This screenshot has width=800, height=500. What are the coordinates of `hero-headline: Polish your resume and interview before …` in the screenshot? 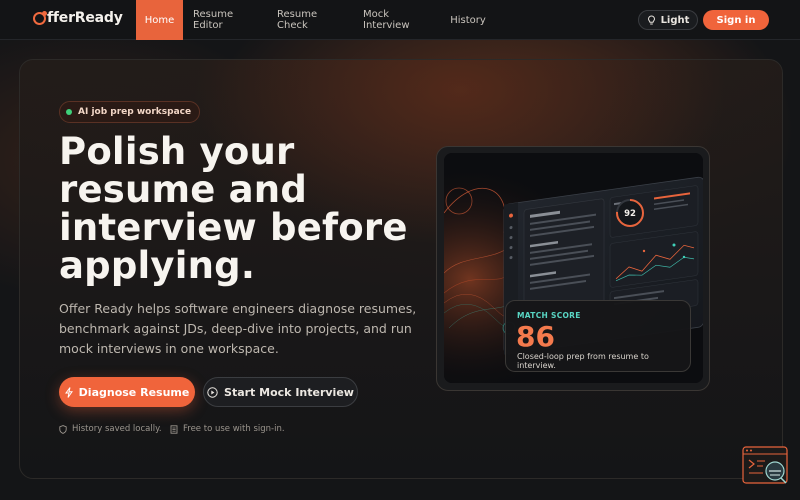 It's located at (233, 208).